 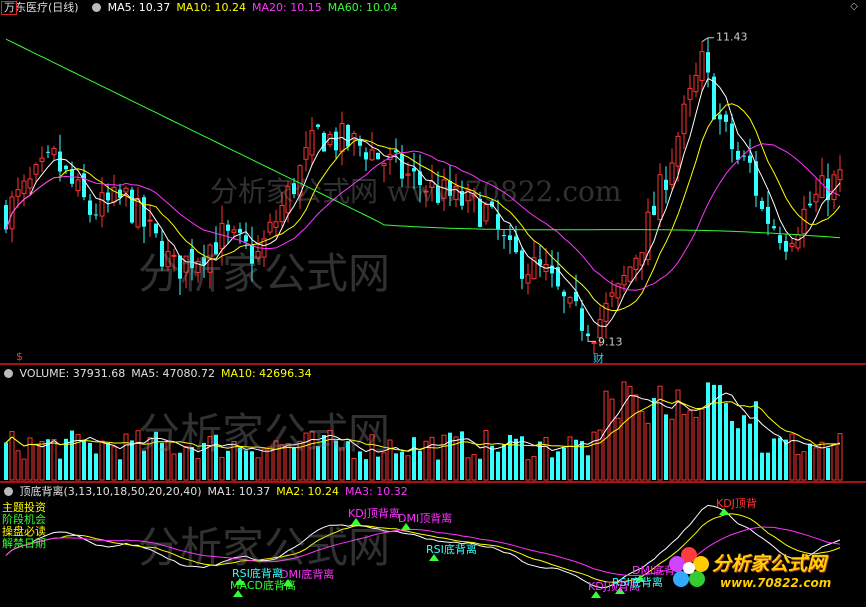 What do you see at coordinates (854, 6) in the screenshot?
I see `collapse-icon: ◇` at bounding box center [854, 6].